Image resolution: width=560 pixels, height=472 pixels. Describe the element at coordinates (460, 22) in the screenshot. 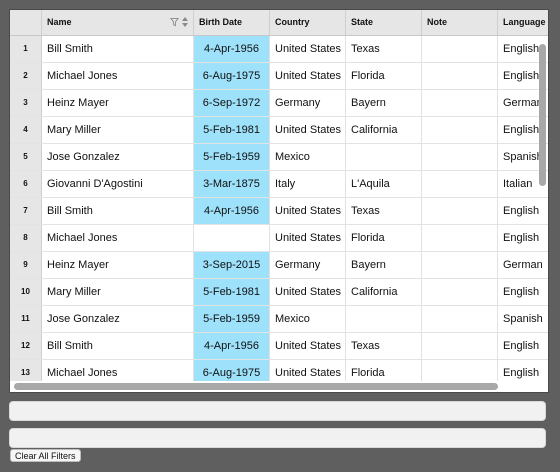

I see `column-header-note: Note` at that location.